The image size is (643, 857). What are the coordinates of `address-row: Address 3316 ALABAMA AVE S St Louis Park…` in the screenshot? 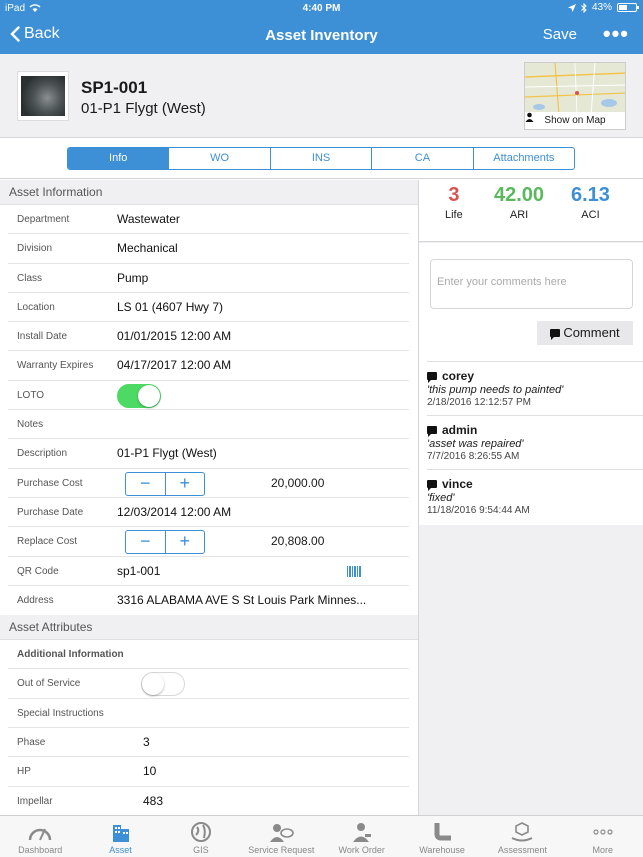 It's located at (208, 600).